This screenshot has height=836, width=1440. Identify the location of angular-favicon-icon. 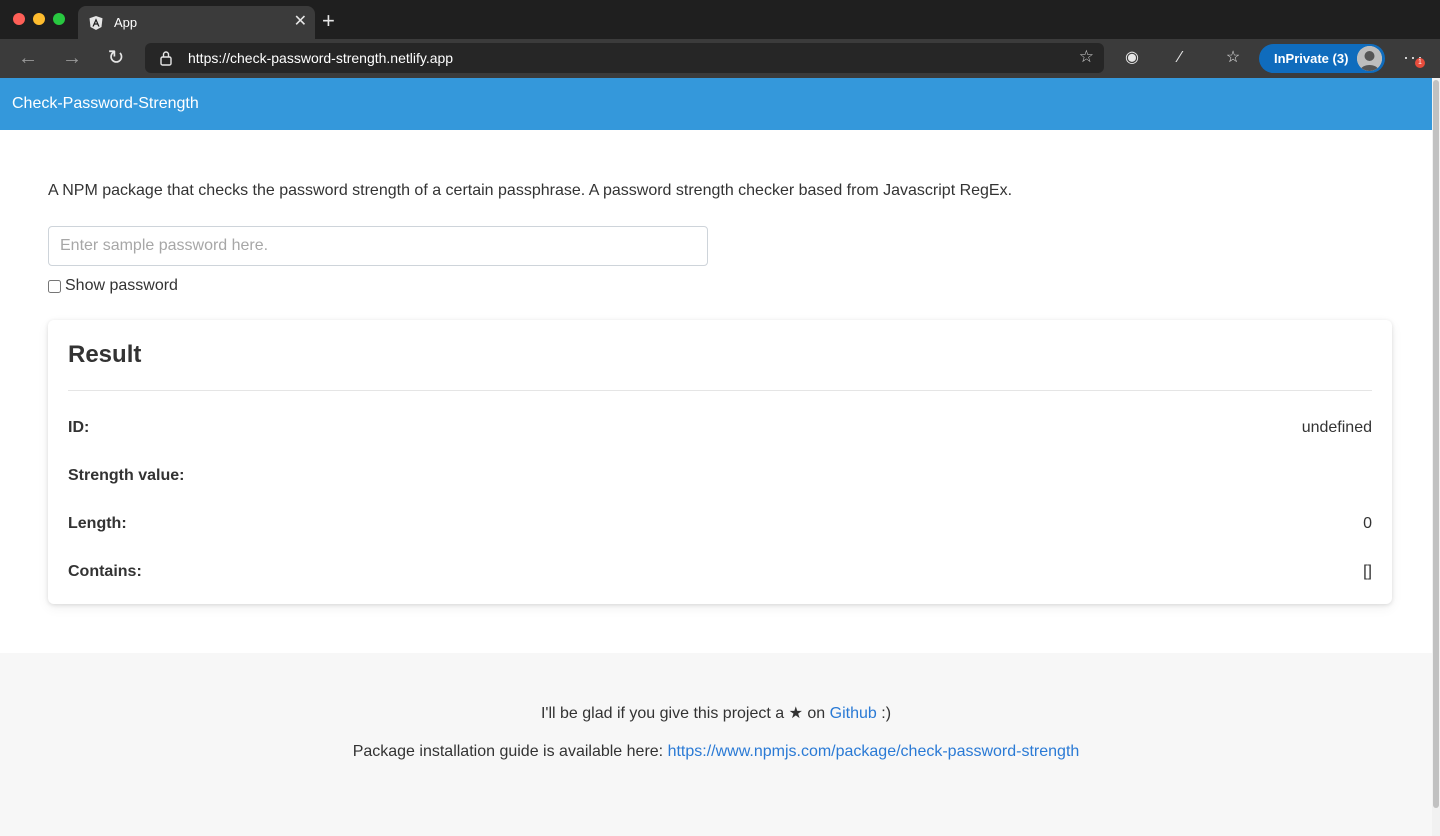
(96, 23).